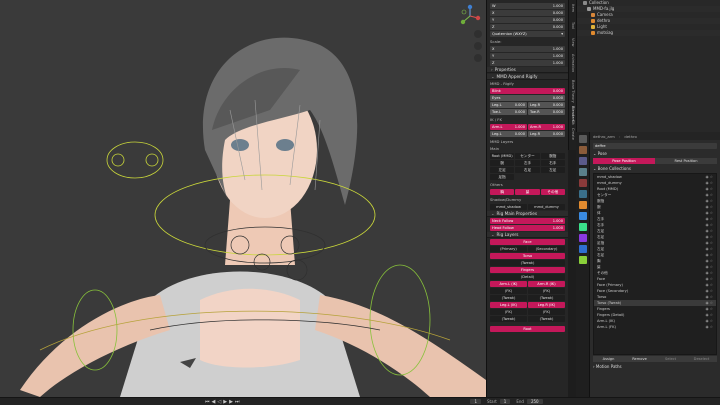 The height and width of the screenshot is (405, 720). Describe the element at coordinates (470, 16) in the screenshot. I see `navigation-gizmo-icon` at that location.